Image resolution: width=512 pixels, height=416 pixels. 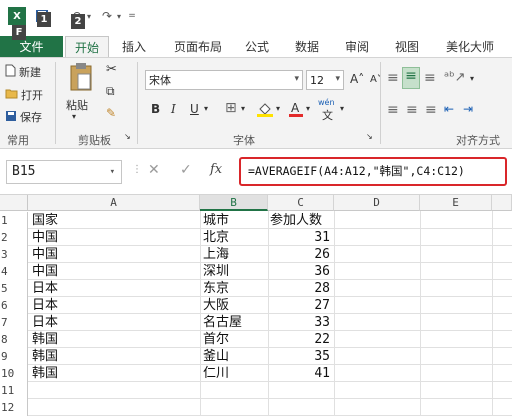 What do you see at coordinates (373, 171) in the screenshot?
I see `formula-input: =AVERAGEIF(A4:A12,"韩国",C4:C12)` at bounding box center [373, 171].